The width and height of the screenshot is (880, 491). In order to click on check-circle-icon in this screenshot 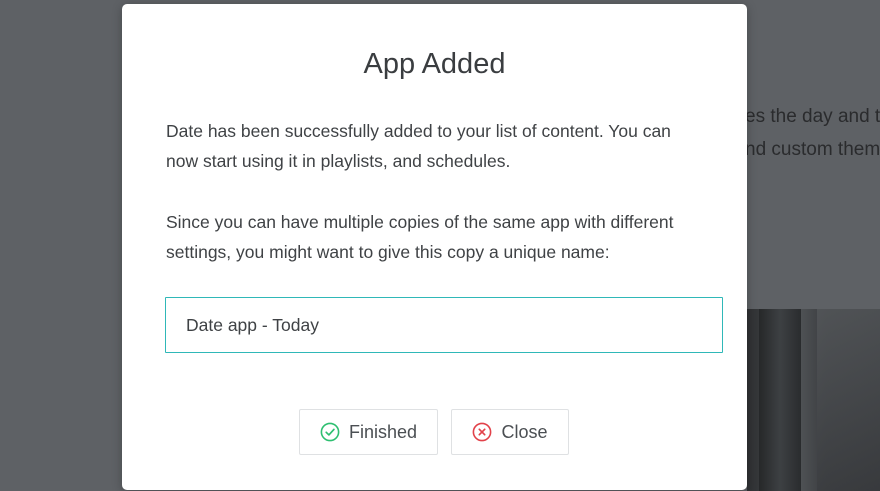, I will do `click(330, 432)`.